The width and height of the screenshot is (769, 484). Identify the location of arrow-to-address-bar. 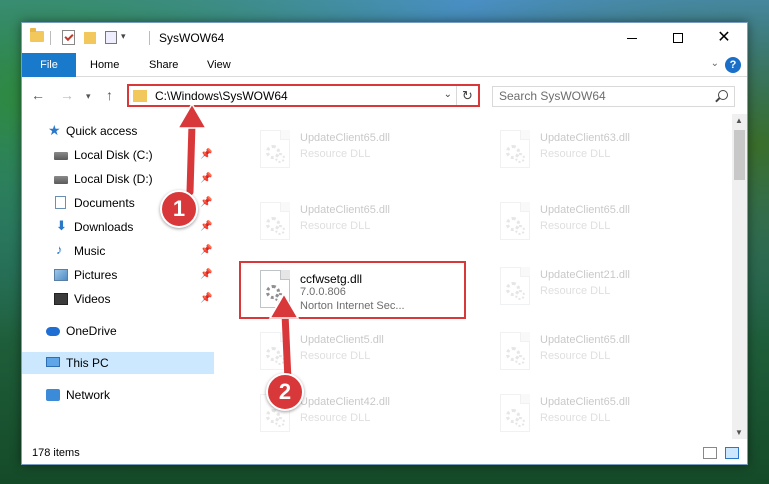
(192, 149).